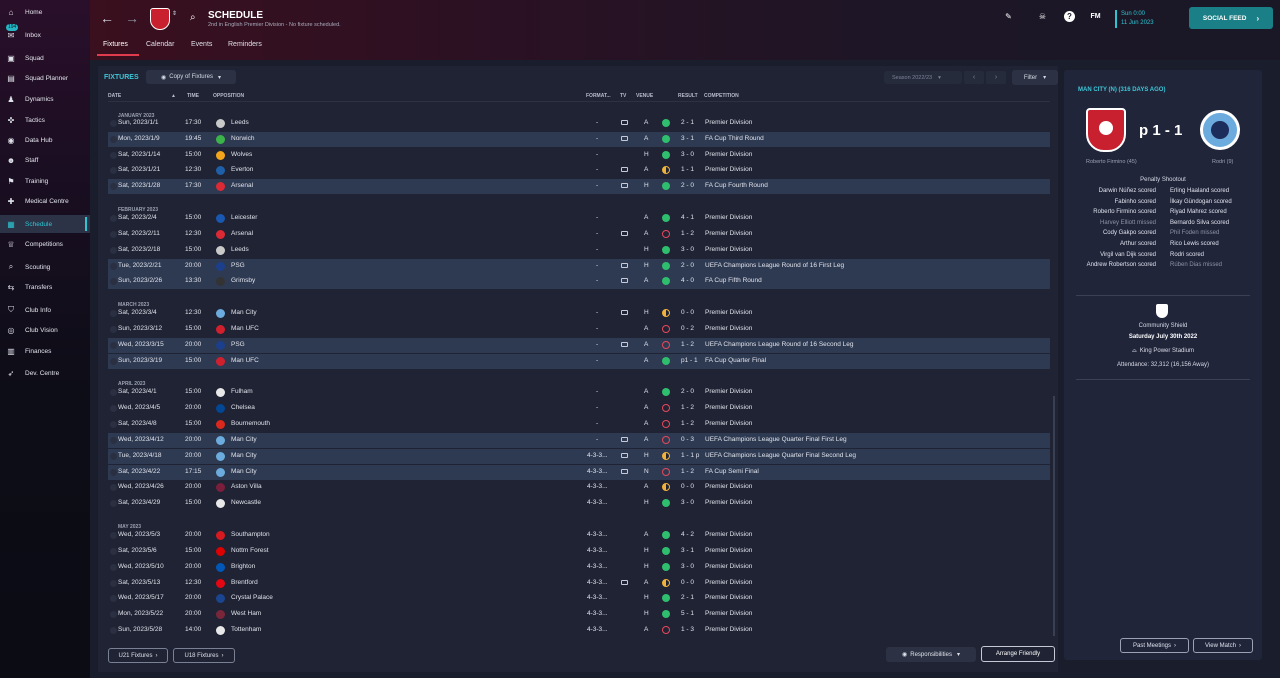 The width and height of the screenshot is (1280, 678). What do you see at coordinates (244, 217) in the screenshot?
I see `opponent-name: Leicester` at bounding box center [244, 217].